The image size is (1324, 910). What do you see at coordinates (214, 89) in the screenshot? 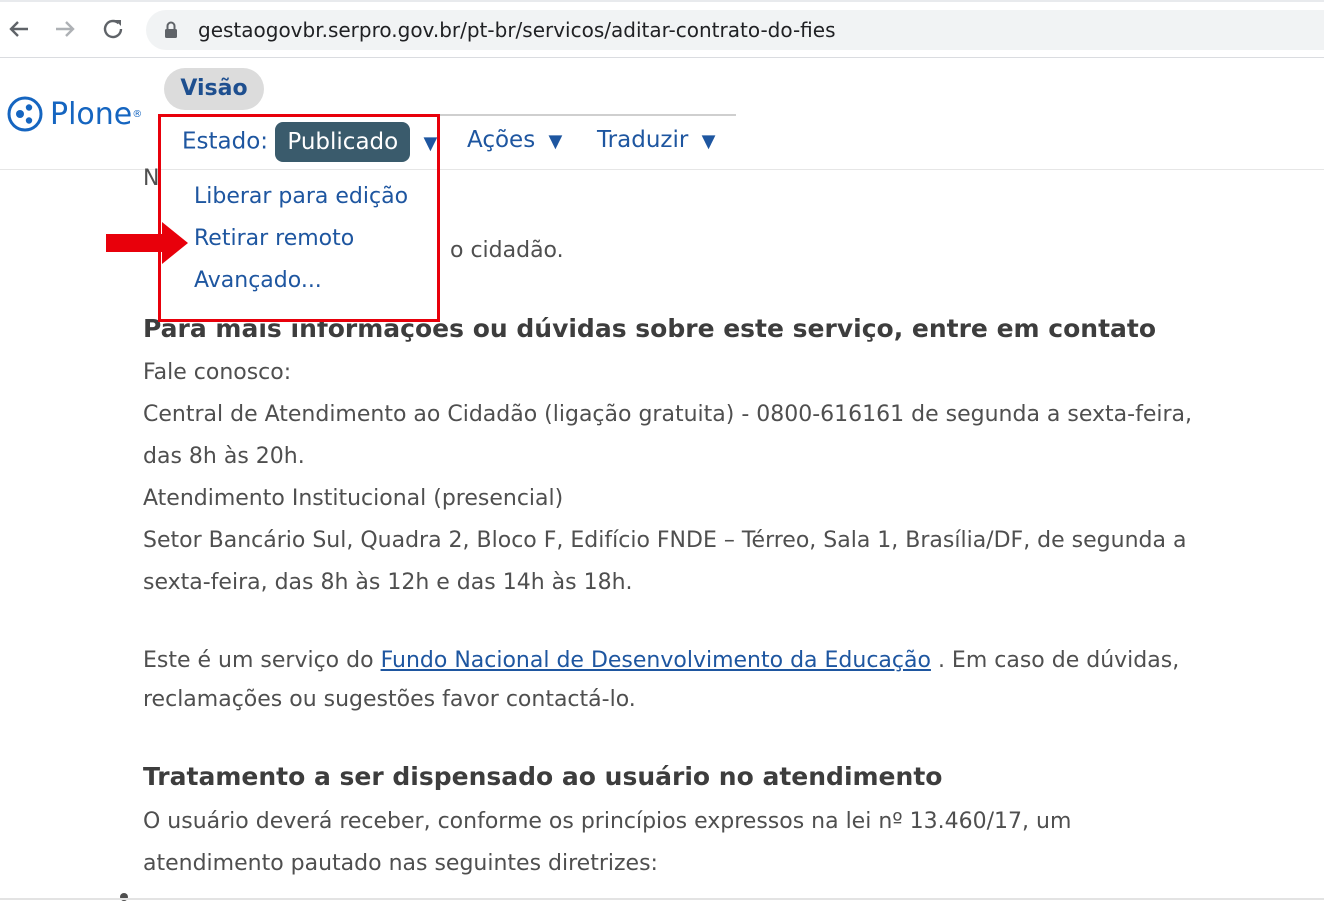
I see `tab-visao: Visão` at bounding box center [214, 89].